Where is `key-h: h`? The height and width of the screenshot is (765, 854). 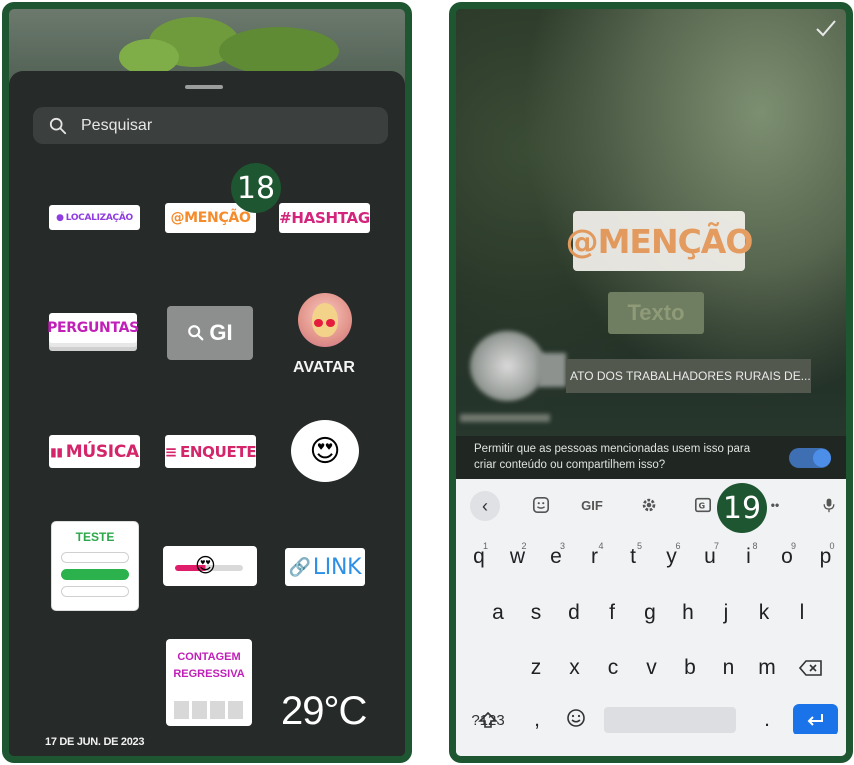 key-h: h is located at coordinates (688, 613).